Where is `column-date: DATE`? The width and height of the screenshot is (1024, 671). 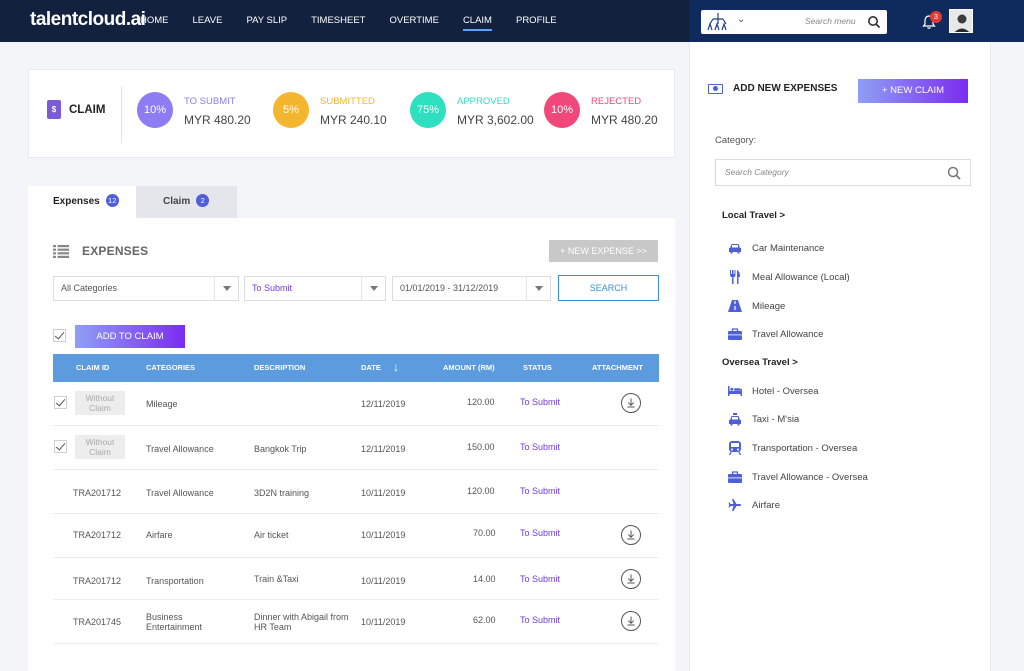 column-date: DATE is located at coordinates (371, 368).